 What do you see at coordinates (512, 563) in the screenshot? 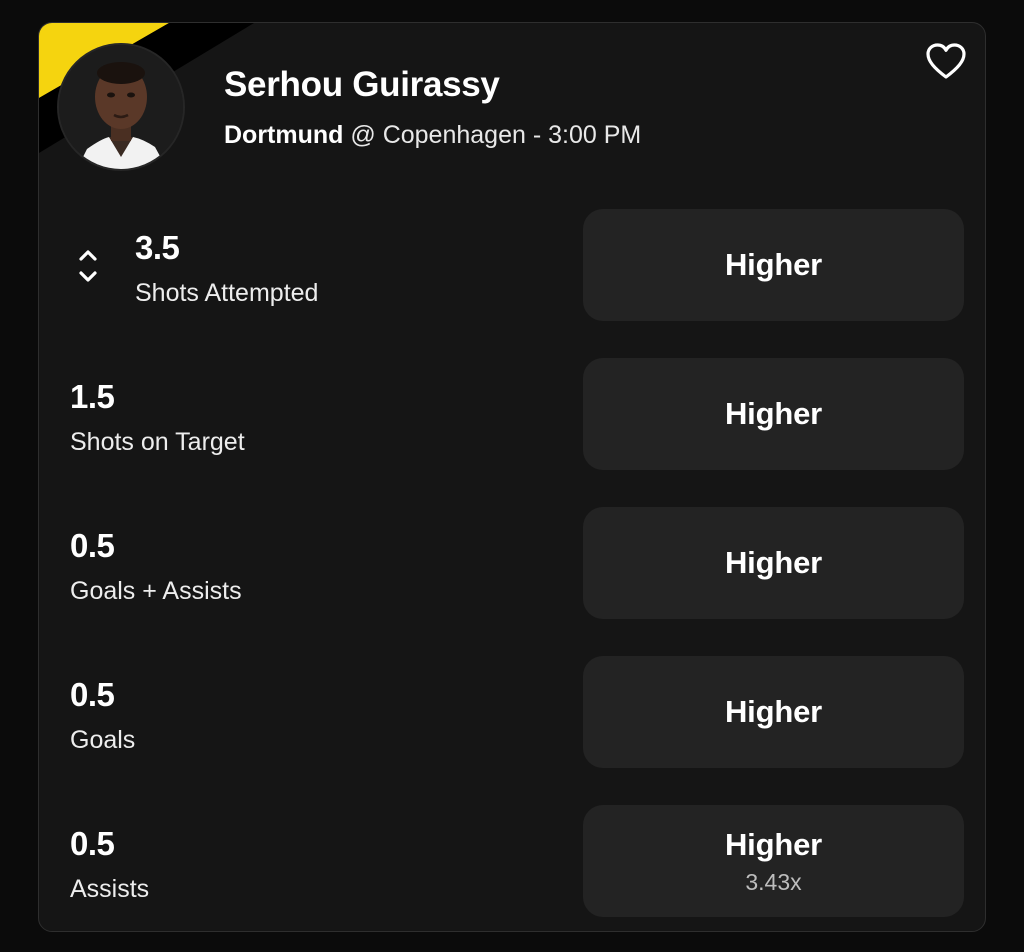
I see `prop-row-goals-assists: 0.5 Goals + Assists Higher` at bounding box center [512, 563].